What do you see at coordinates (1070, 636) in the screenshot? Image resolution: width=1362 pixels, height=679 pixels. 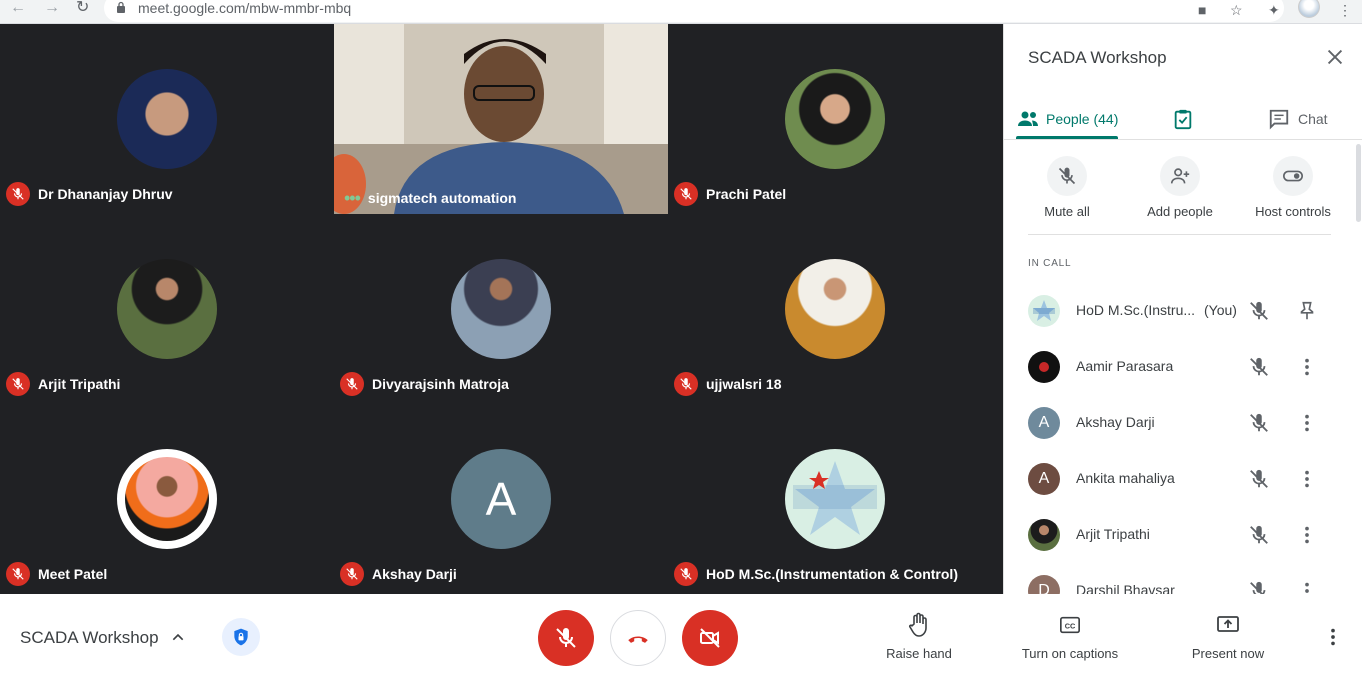 I see `captions-button: CC Turn on captions` at bounding box center [1070, 636].